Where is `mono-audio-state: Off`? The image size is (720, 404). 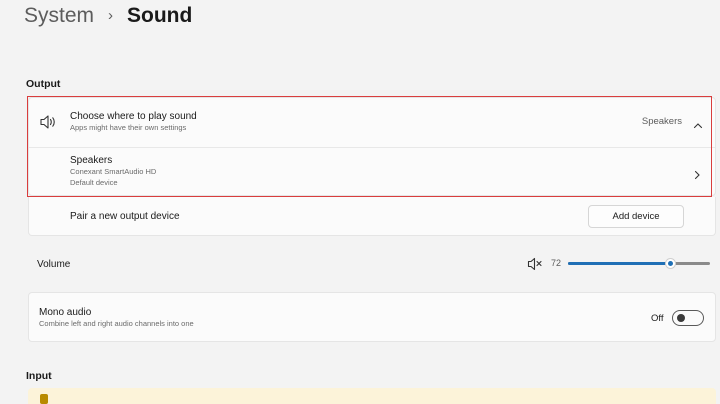
mono-audio-state: Off is located at coordinates (657, 318).